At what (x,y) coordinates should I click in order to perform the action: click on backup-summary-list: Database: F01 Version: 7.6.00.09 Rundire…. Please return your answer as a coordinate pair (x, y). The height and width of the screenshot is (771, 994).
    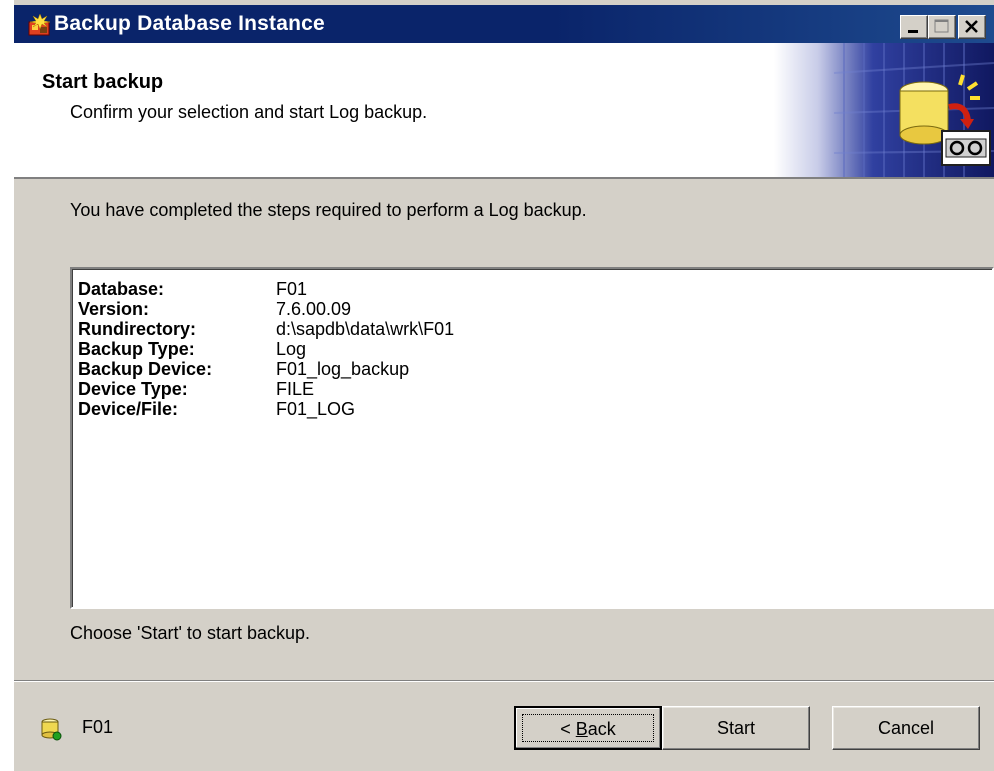
    Looking at the image, I should click on (266, 349).